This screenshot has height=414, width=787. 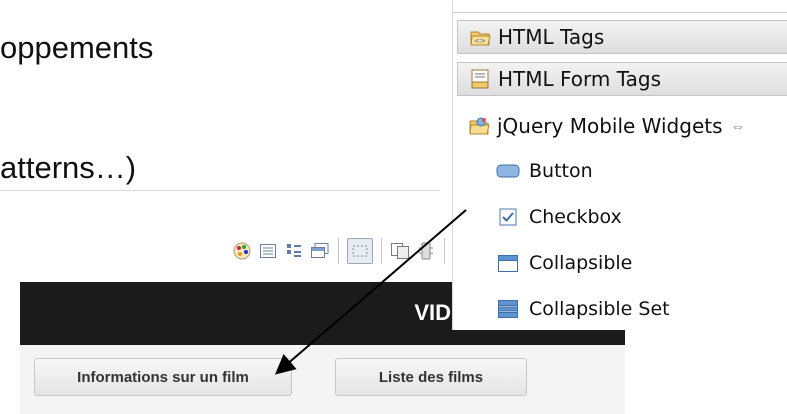 I want to click on palette-category-label: jQuery Mobile Widgets, so click(x=610, y=126).